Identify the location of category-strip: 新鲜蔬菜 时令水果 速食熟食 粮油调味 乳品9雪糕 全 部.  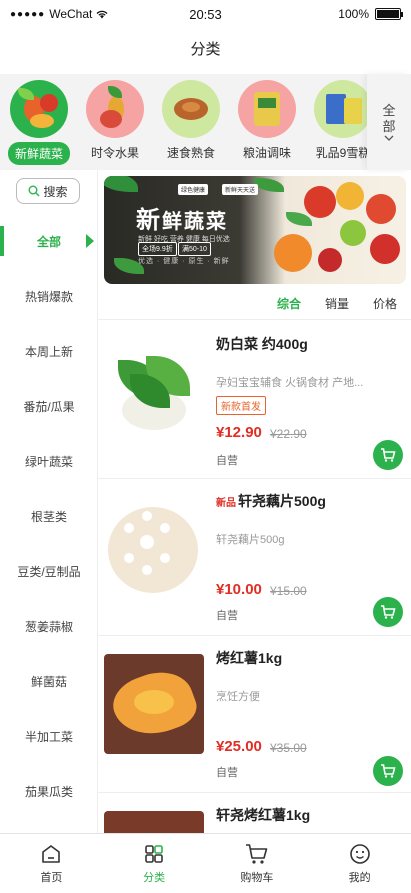
(205, 122).